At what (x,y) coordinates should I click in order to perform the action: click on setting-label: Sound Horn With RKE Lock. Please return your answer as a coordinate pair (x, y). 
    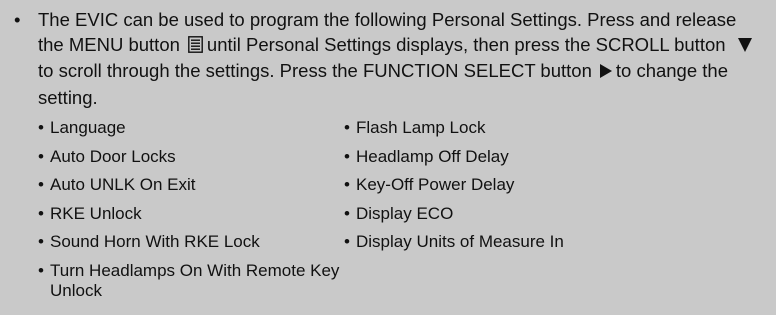
    Looking at the image, I should click on (155, 241).